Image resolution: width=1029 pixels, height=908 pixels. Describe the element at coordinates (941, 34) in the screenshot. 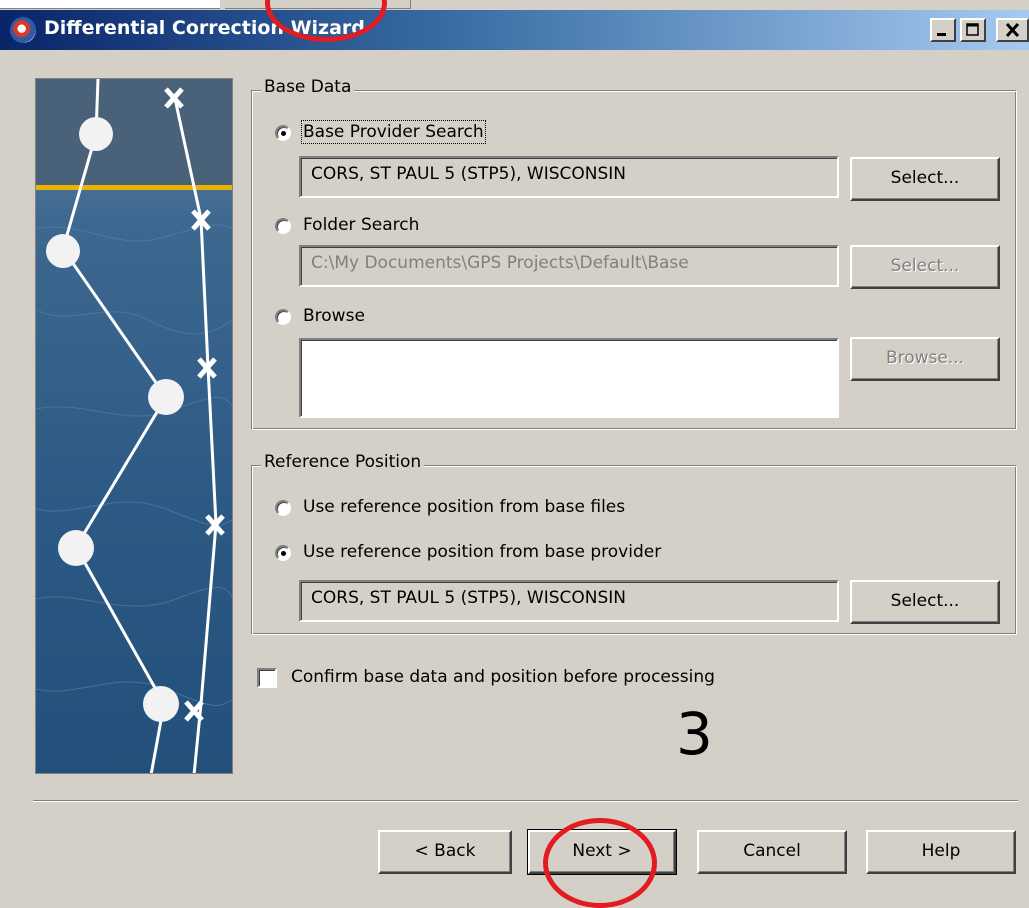

I see `minimize-icon` at that location.